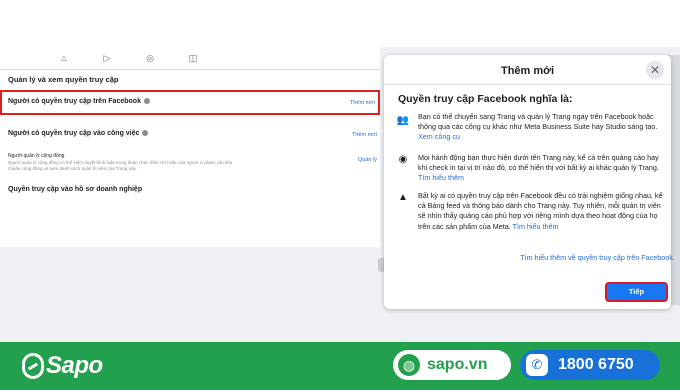 The image size is (680, 390). What do you see at coordinates (75, 189) in the screenshot?
I see `business-profile-access-label: Quyền truy cập vào hồ sơ doanh nghiệp` at bounding box center [75, 189].